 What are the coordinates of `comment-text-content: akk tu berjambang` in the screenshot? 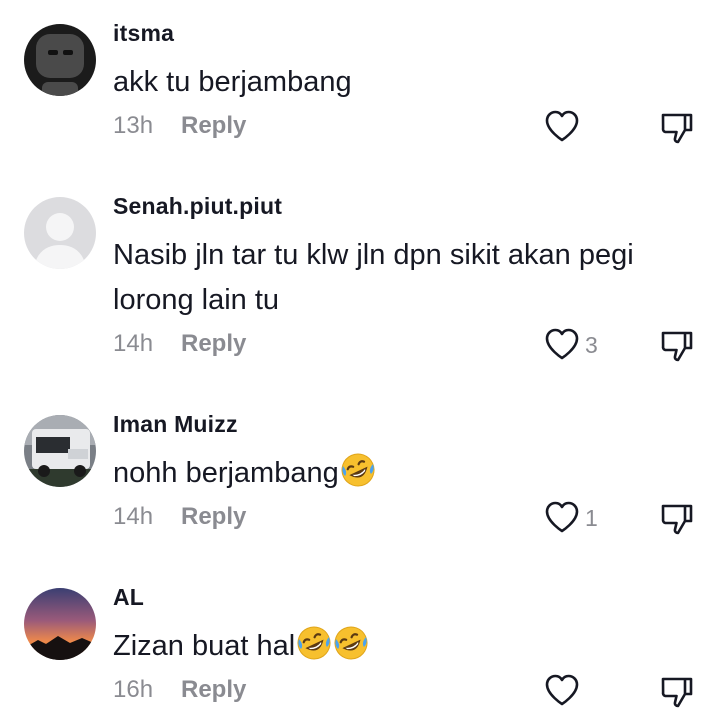 It's located at (232, 82).